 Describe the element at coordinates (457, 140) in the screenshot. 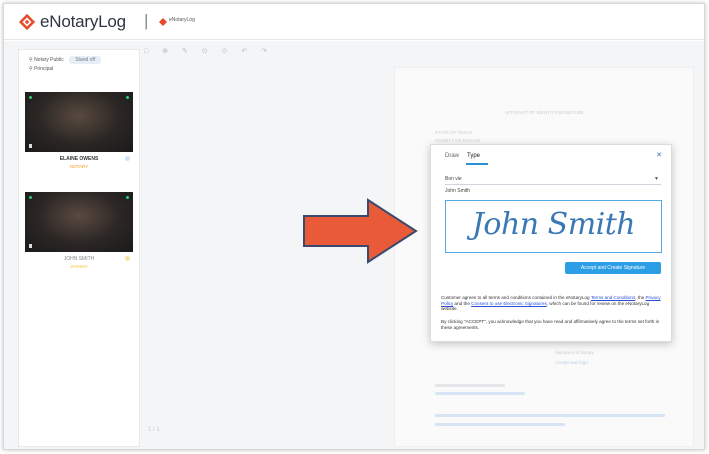

I see `document-line: COUNTY OF DALLAS` at that location.